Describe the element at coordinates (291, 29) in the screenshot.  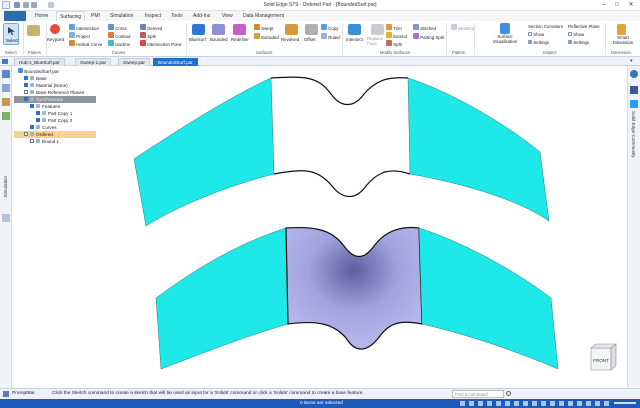
I see `revolved-icon` at that location.